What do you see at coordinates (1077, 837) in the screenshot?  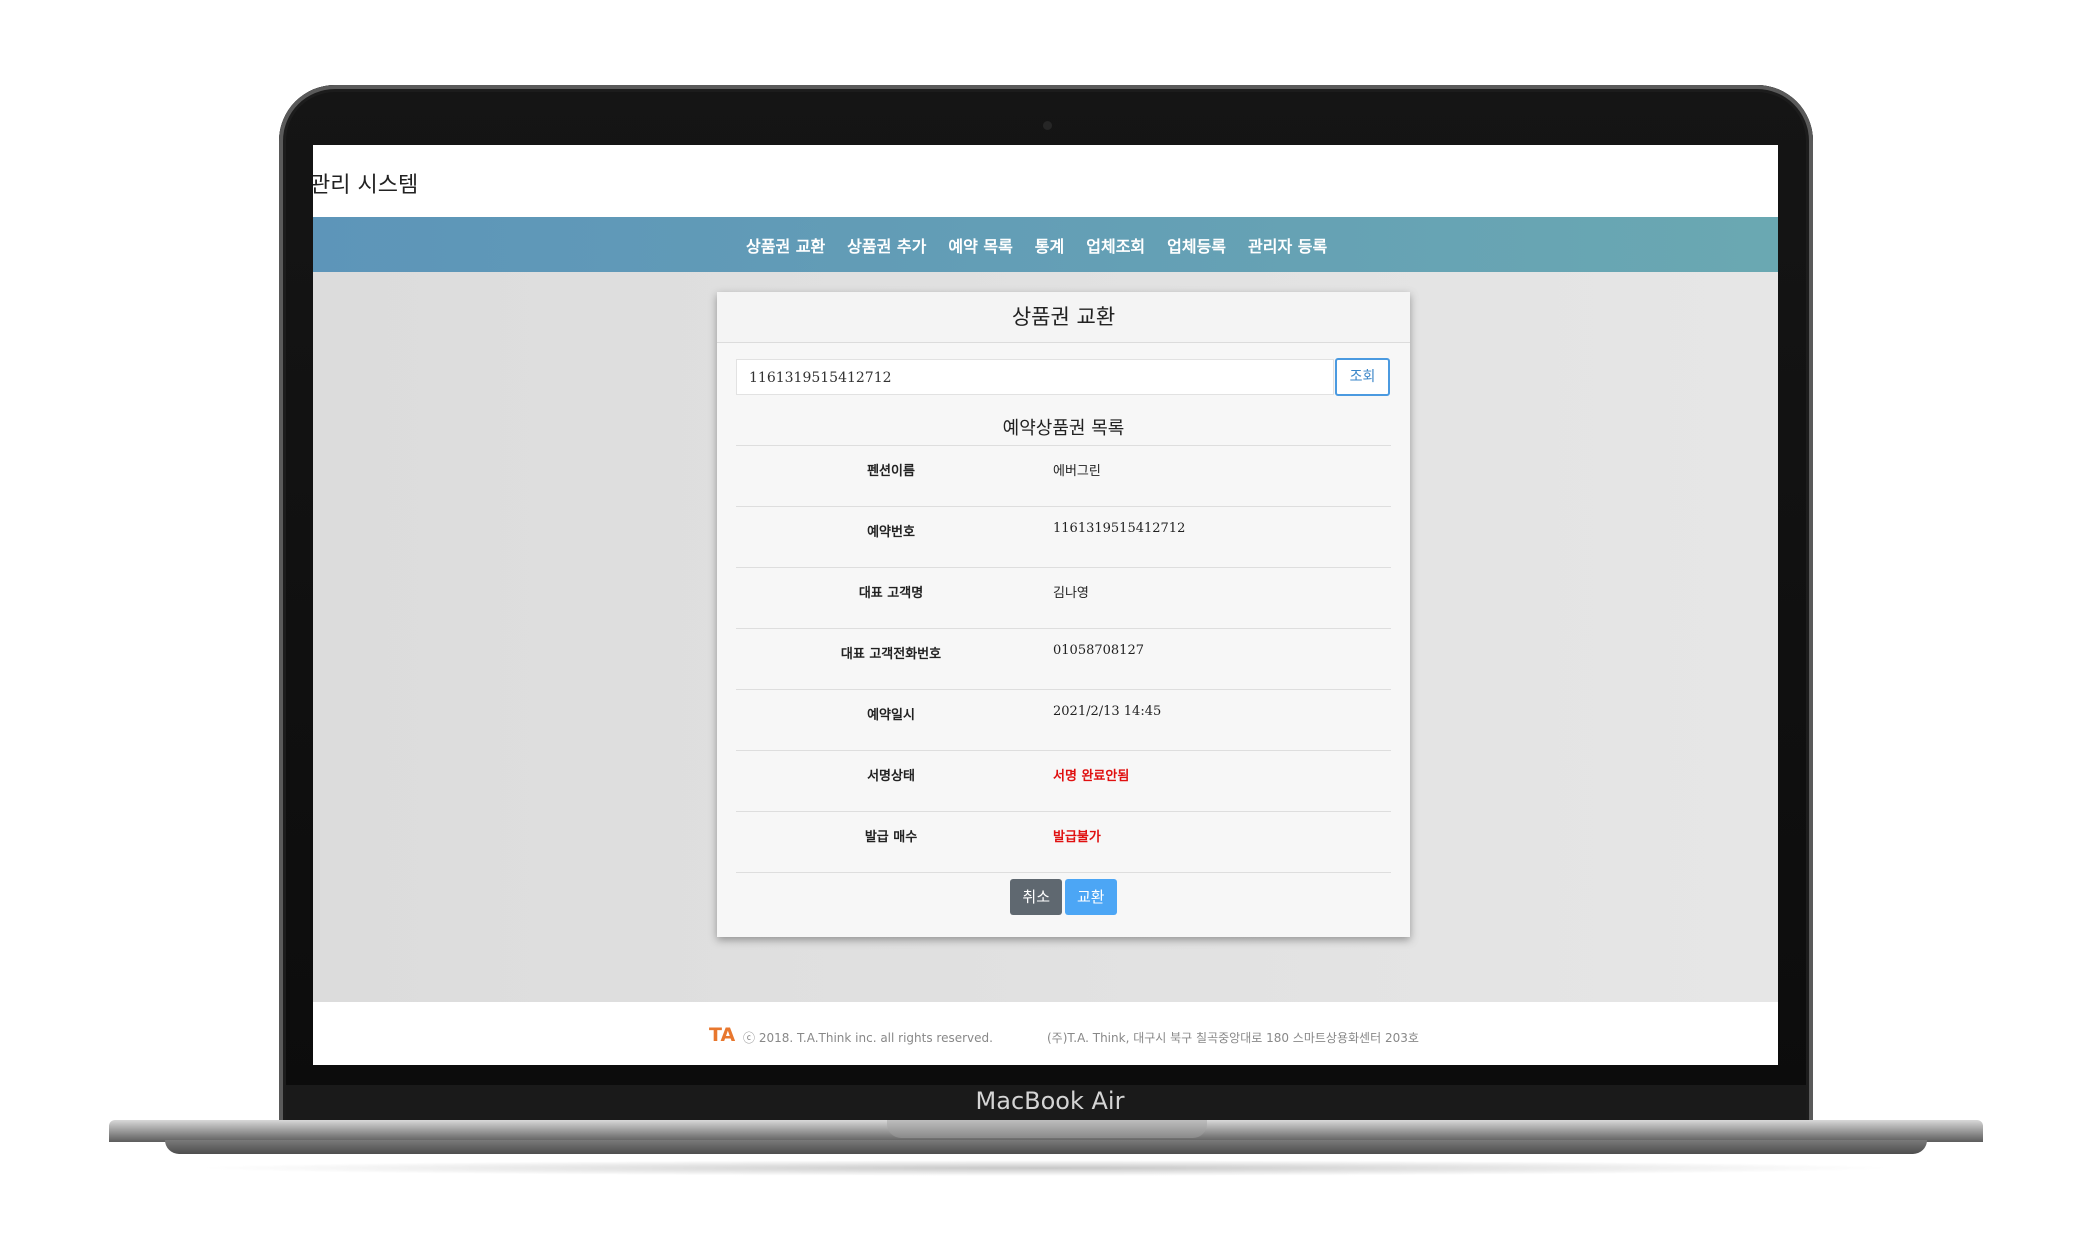 I see `issue-count-value: 발급불가` at bounding box center [1077, 837].